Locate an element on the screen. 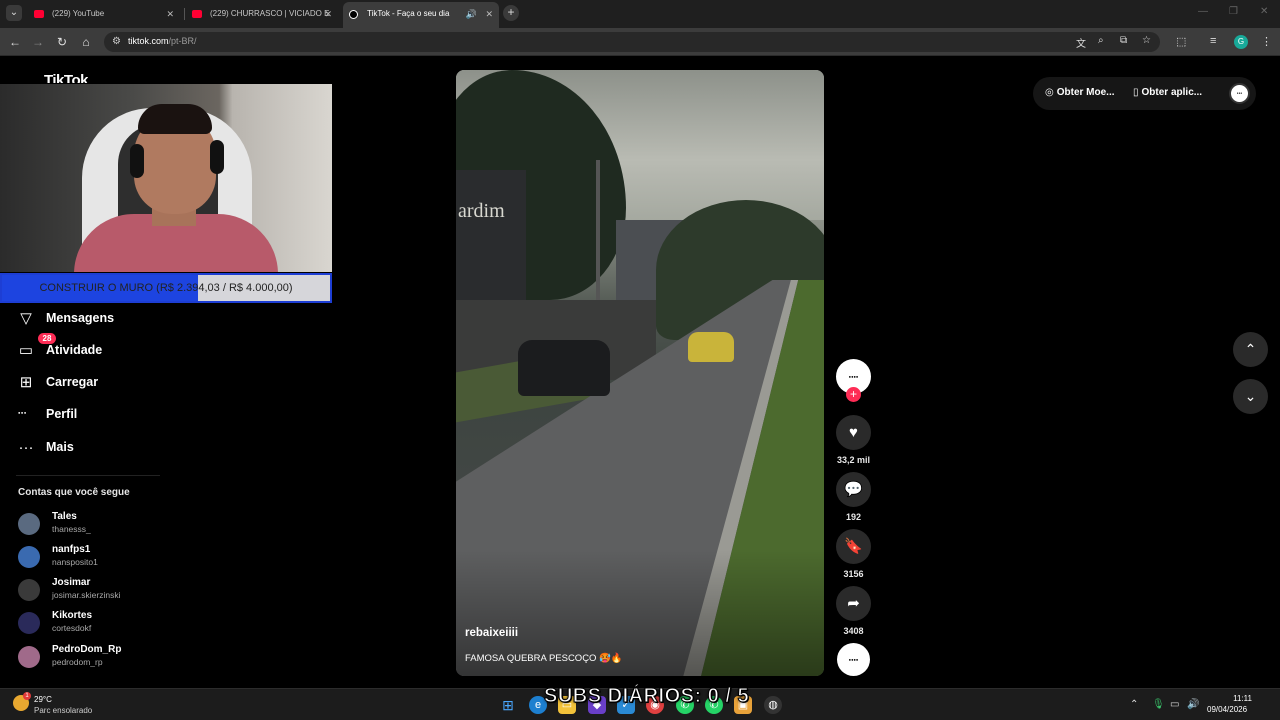 This screenshot has width=1280, height=720. tab-tiktok: TikTok - Faça o seu dia 🔊 ✕ is located at coordinates (421, 15).